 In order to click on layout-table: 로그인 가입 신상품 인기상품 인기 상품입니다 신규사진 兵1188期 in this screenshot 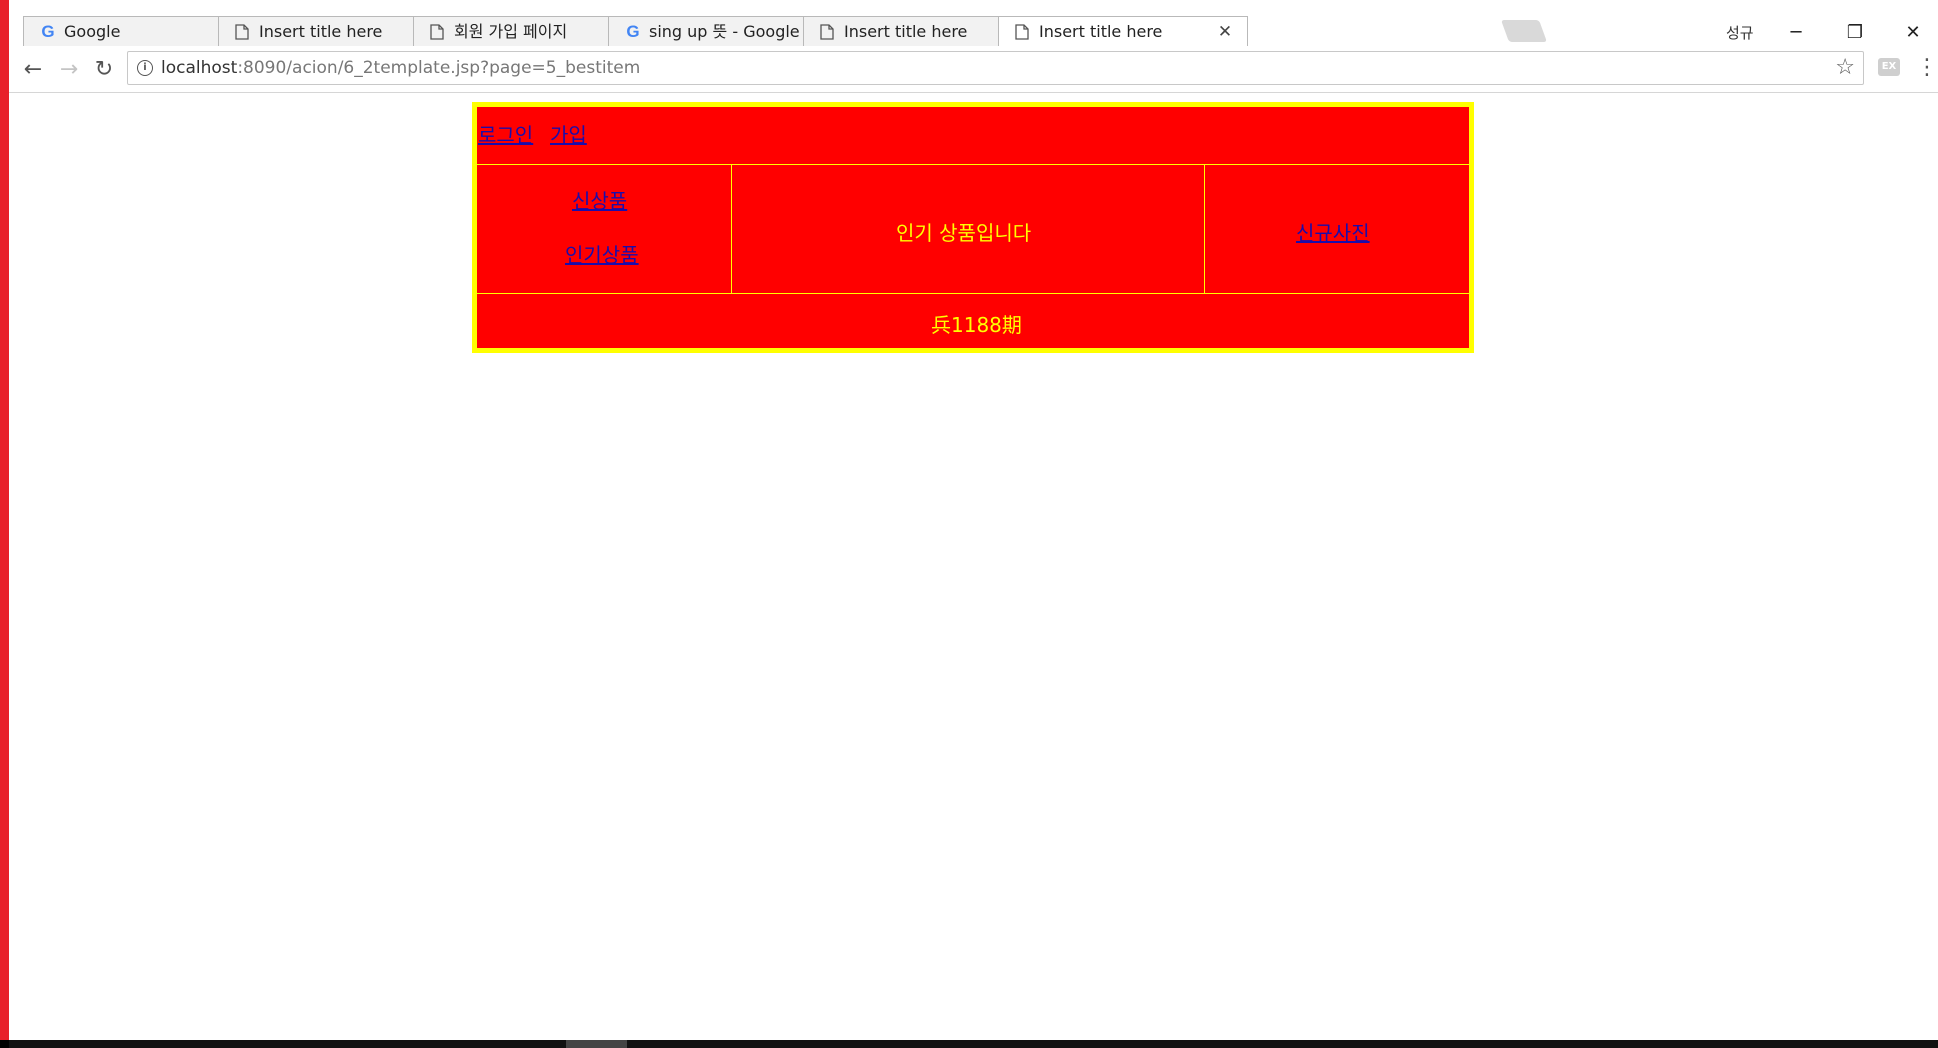, I will do `click(973, 227)`.